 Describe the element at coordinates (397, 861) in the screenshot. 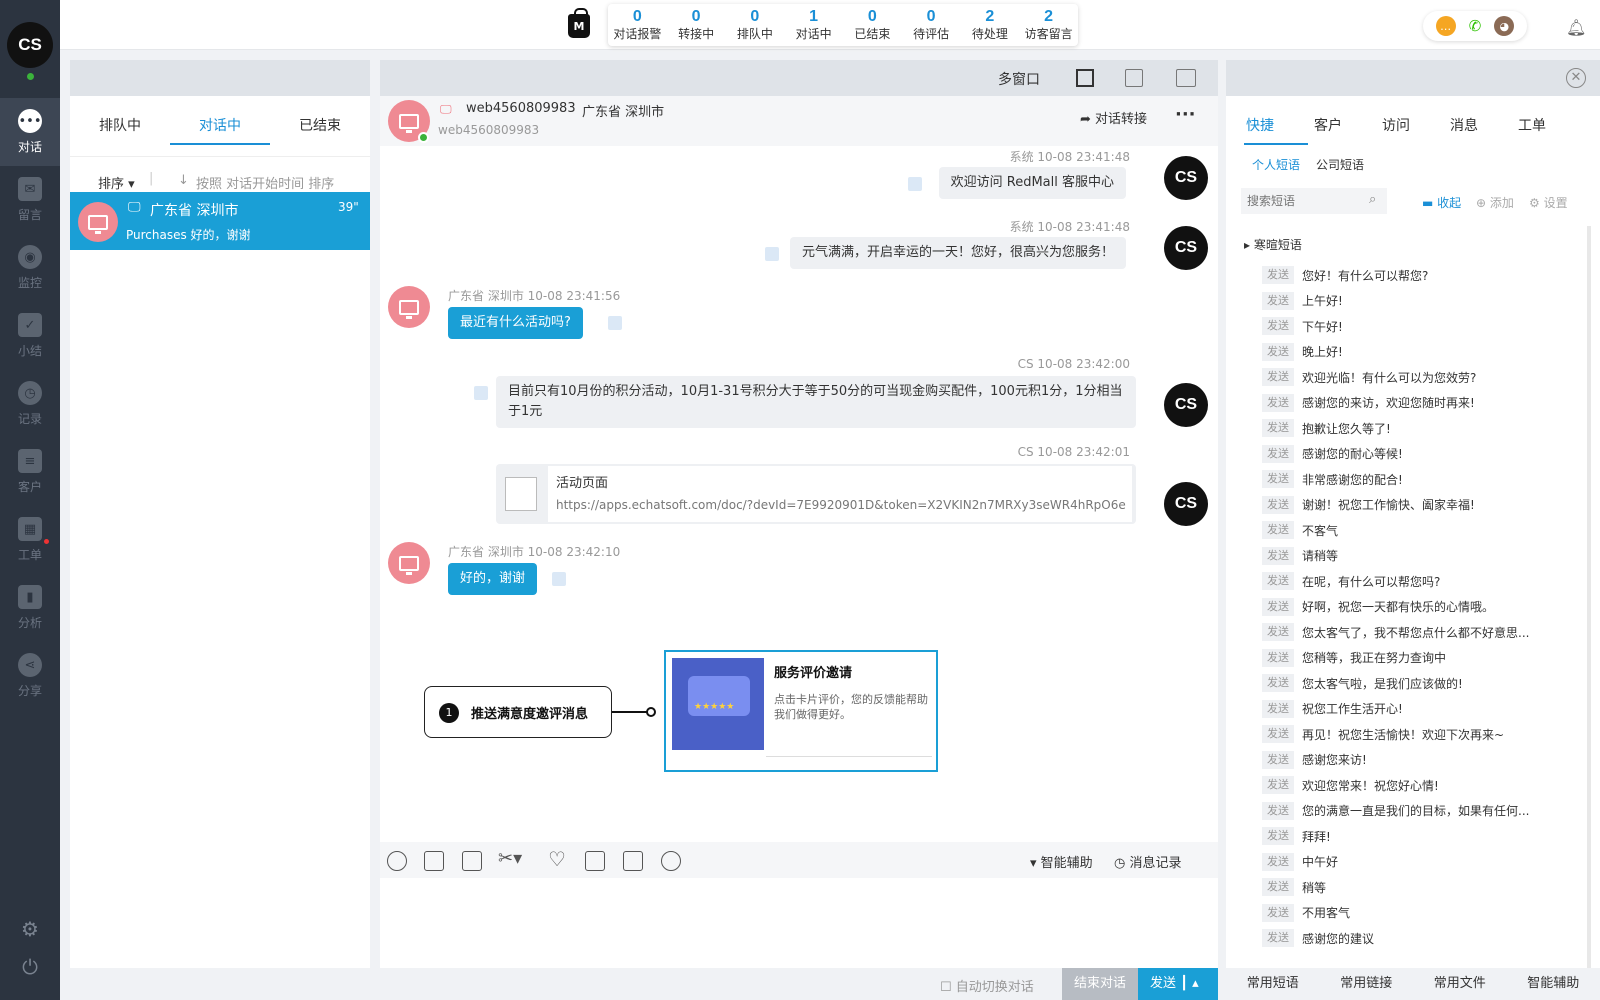

I see `emoji-icon` at that location.